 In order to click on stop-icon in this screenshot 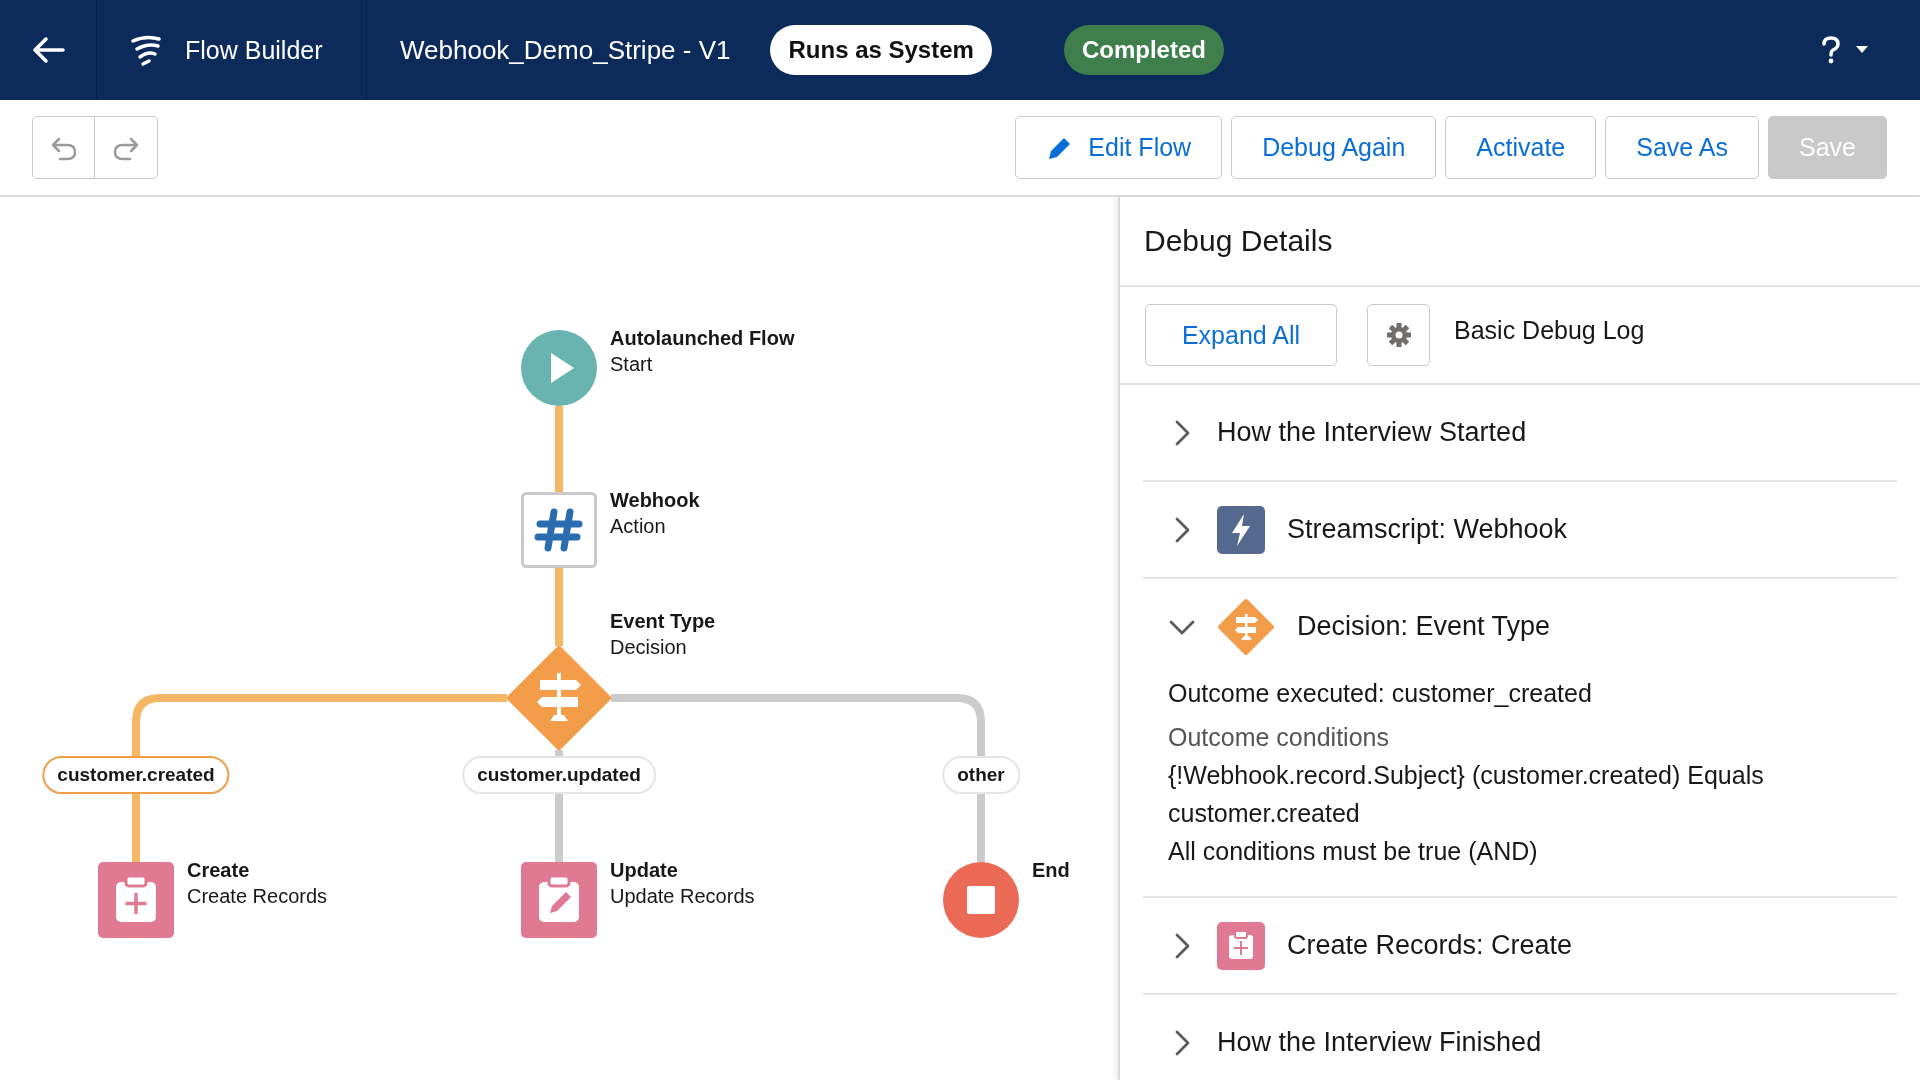, I will do `click(981, 900)`.